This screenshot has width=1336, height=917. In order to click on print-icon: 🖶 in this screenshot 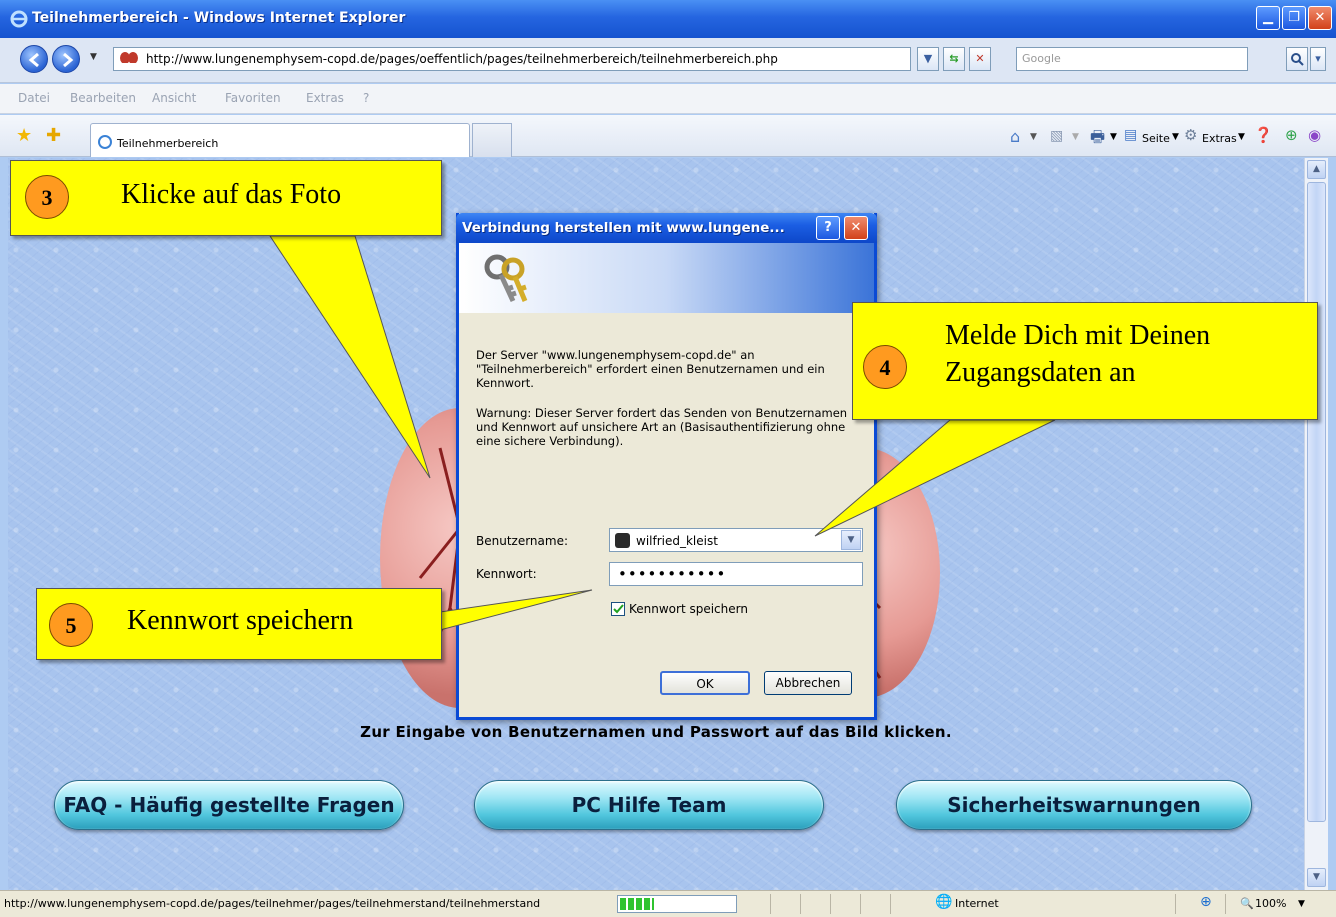, I will do `click(1097, 139)`.